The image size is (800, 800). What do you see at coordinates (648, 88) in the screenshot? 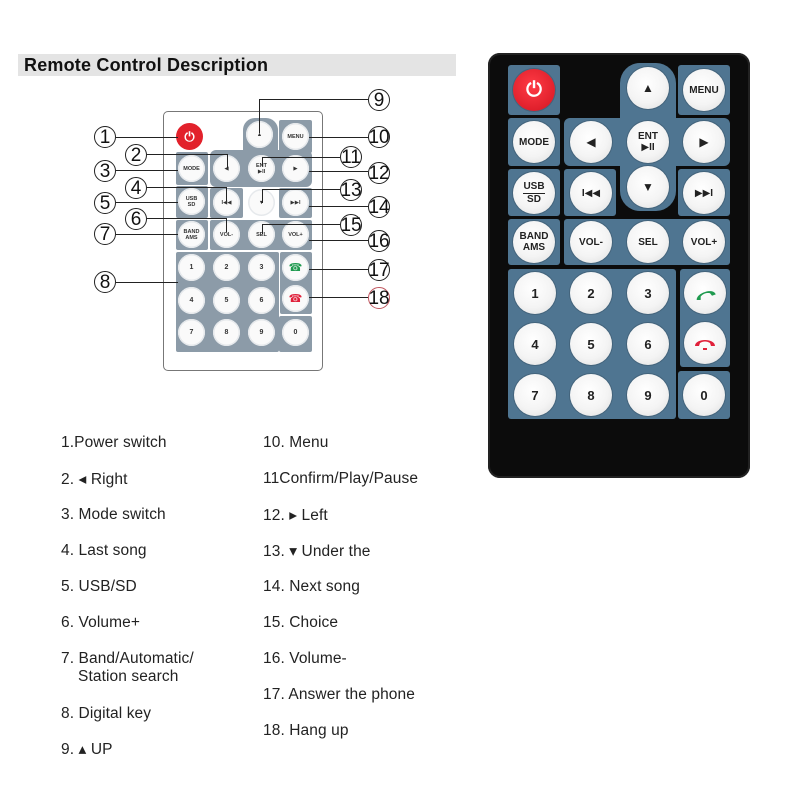
I see `up-button: ▲` at bounding box center [648, 88].